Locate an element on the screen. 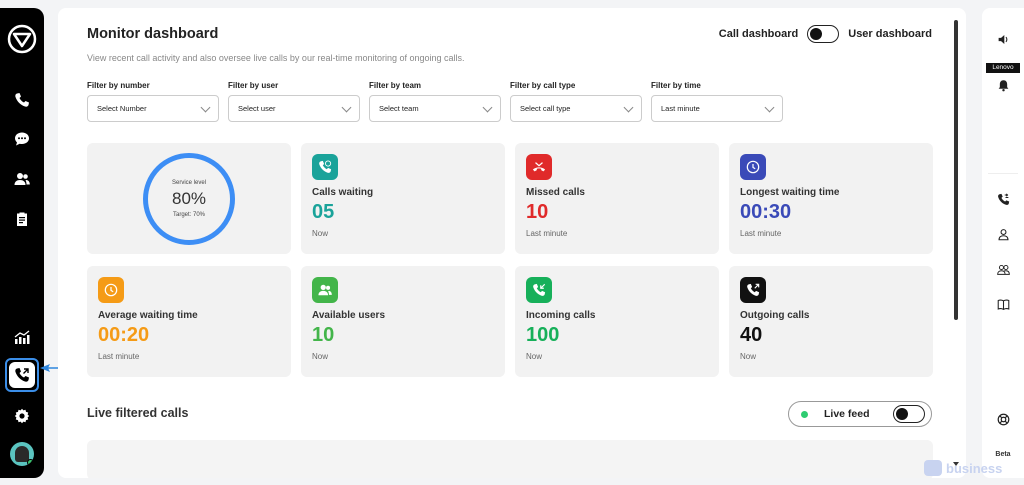 This screenshot has height=485, width=1024. contacts-icon is located at coordinates (22, 179).